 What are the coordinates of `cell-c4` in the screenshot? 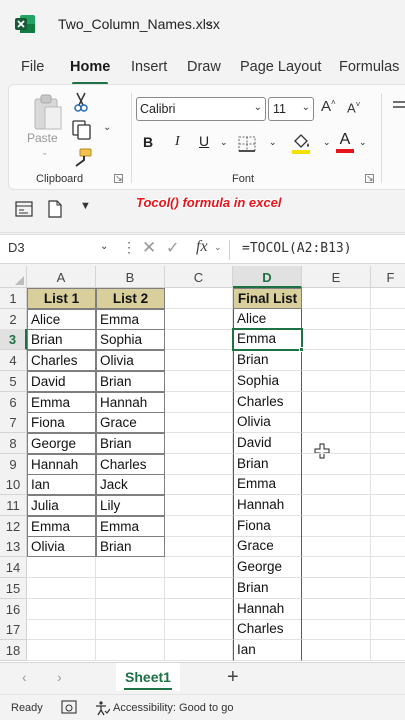 It's located at (199, 361).